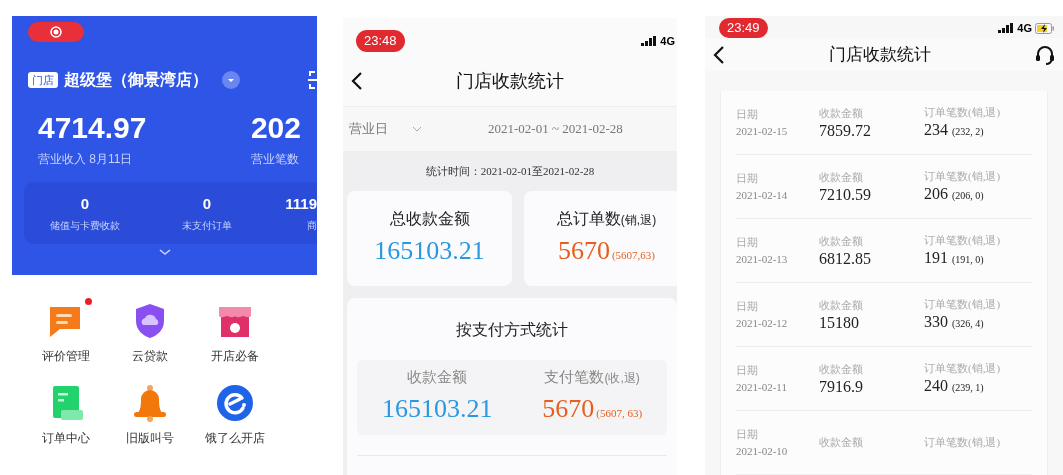 This screenshot has width=1063, height=475. What do you see at coordinates (385, 129) in the screenshot?
I see `filter-select: 营业日` at bounding box center [385, 129].